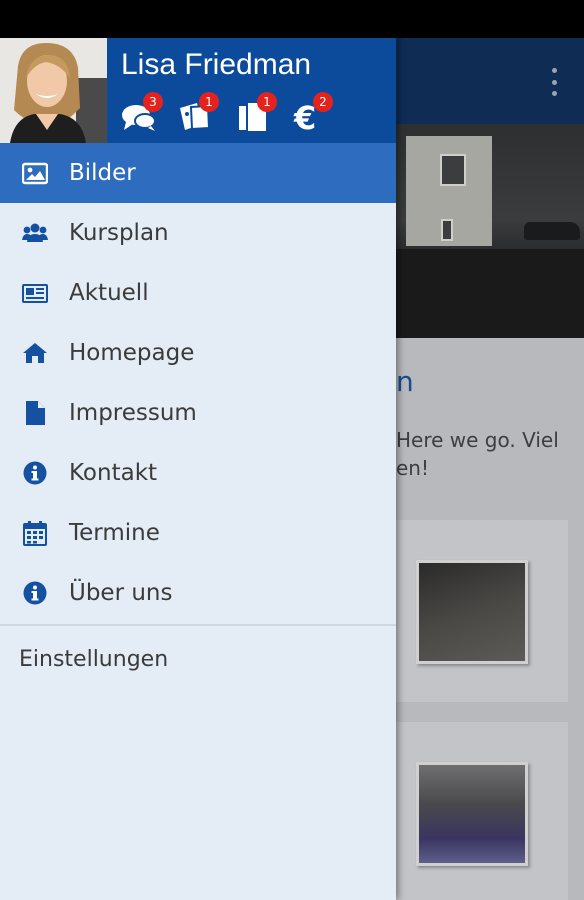 This screenshot has width=584, height=900. I want to click on menu-item-label: Kontakt, so click(113, 473).